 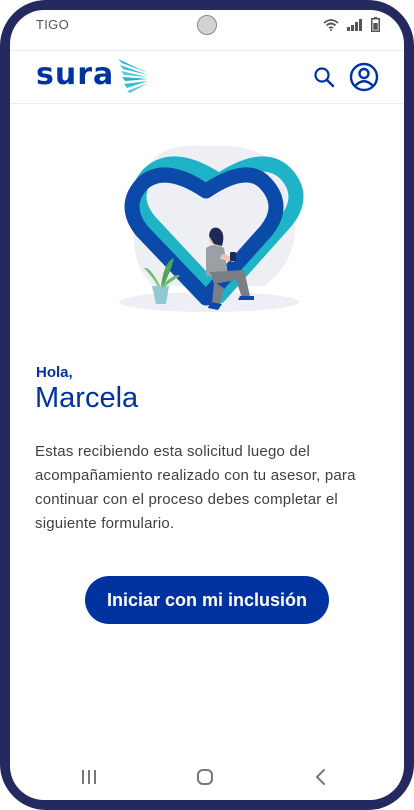 I want to click on home-icon, so click(x=205, y=777).